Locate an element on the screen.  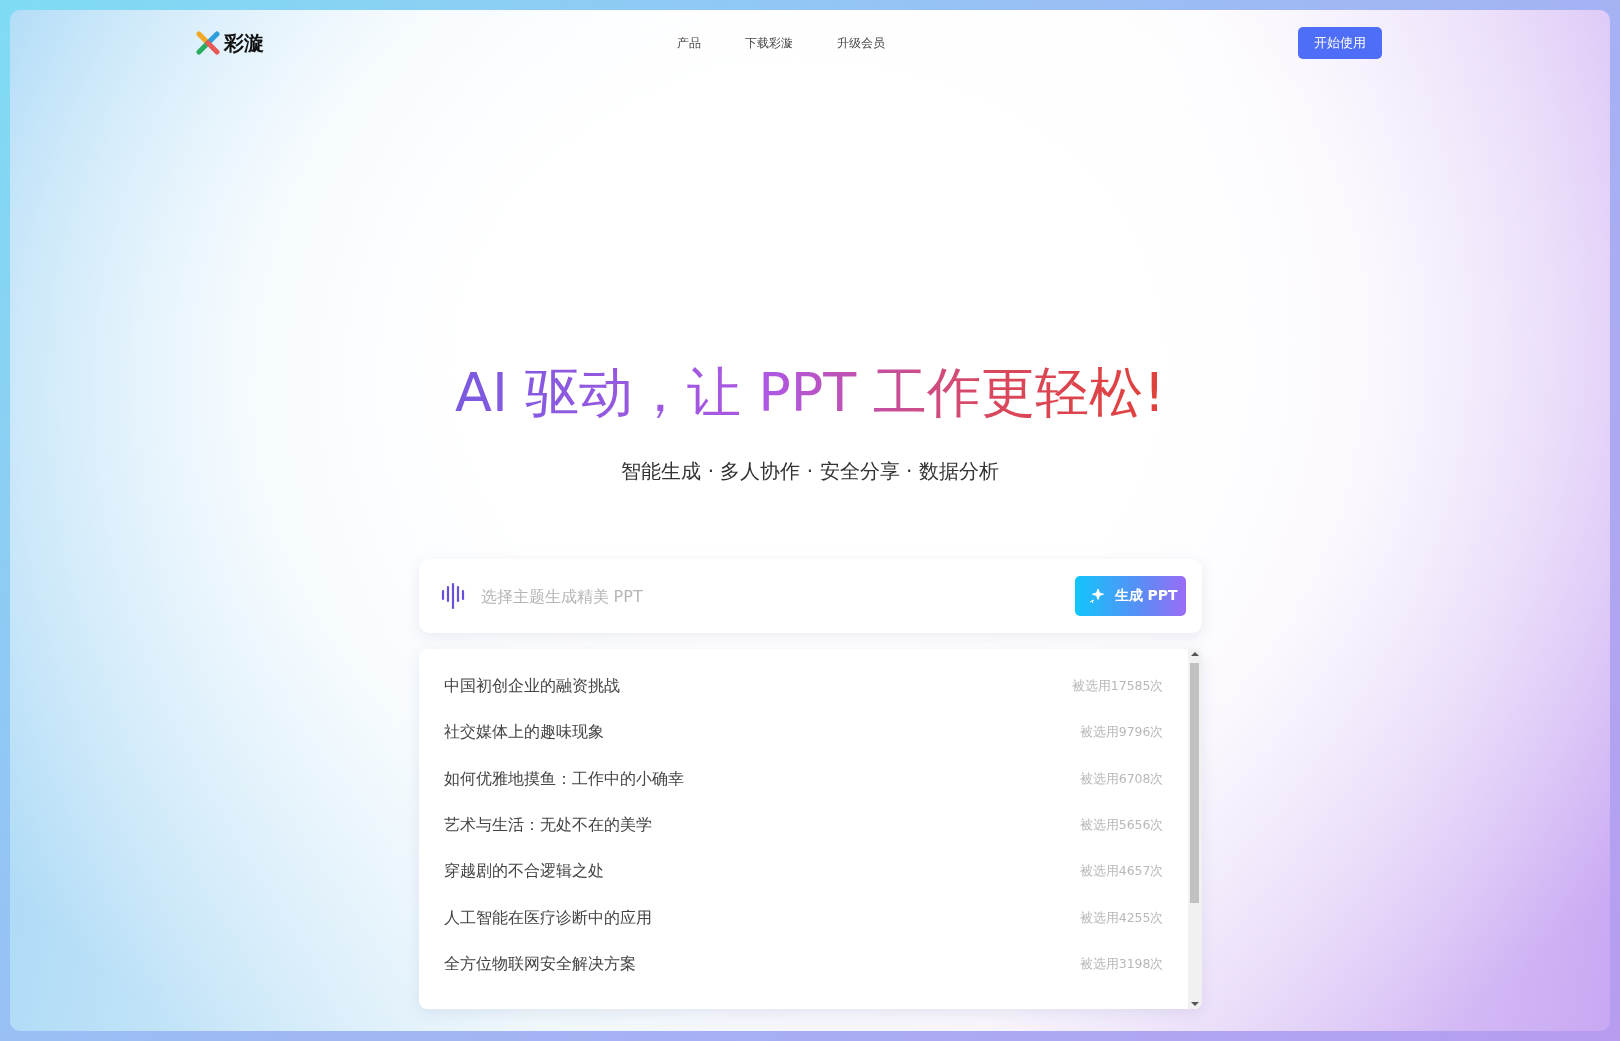
topic-title: 如何优雅地摸鱼：工作中的小确幸 is located at coordinates (563, 779).